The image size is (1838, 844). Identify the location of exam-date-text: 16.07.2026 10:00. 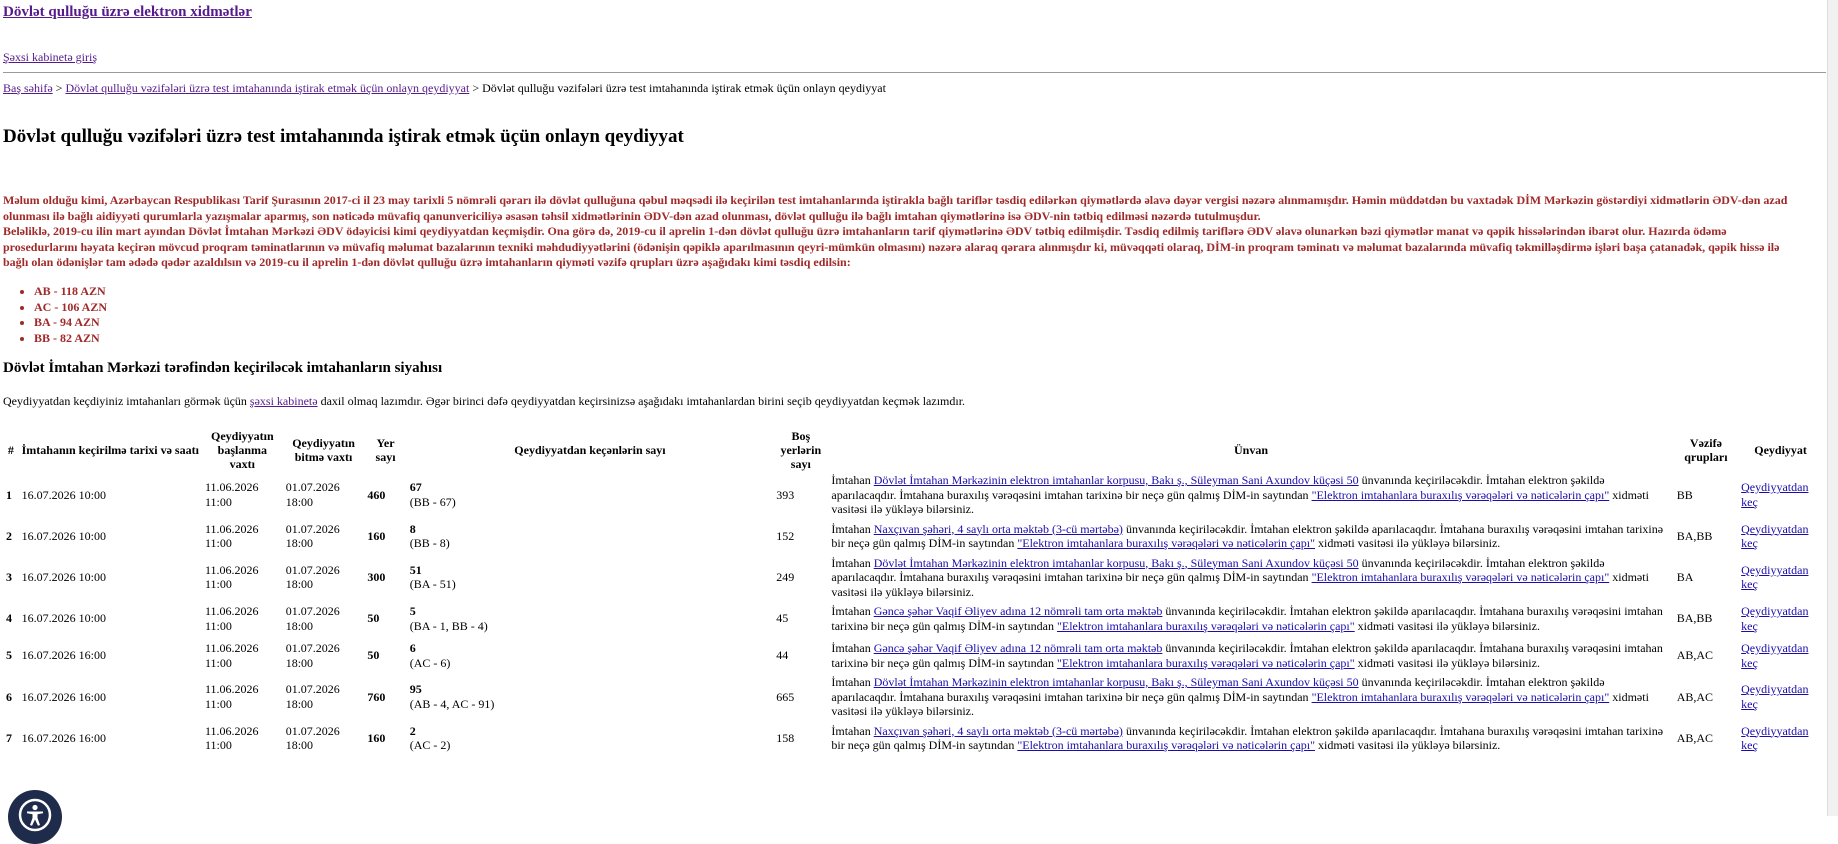
(63, 618).